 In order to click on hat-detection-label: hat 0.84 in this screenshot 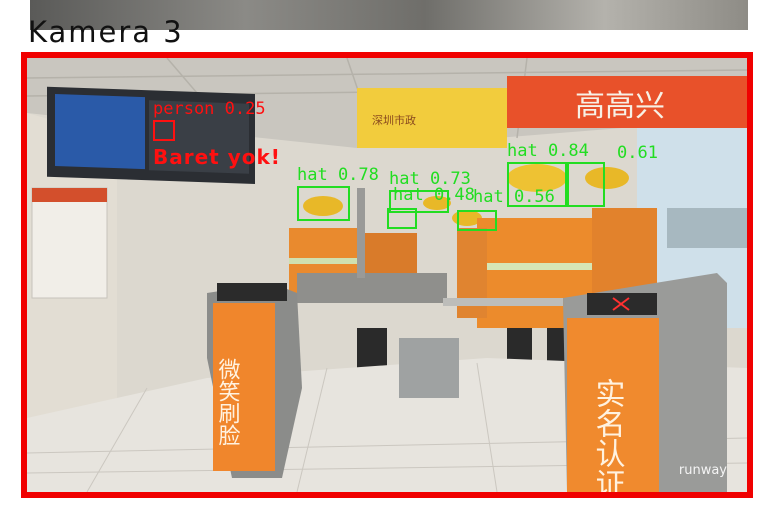, I will do `click(548, 151)`.